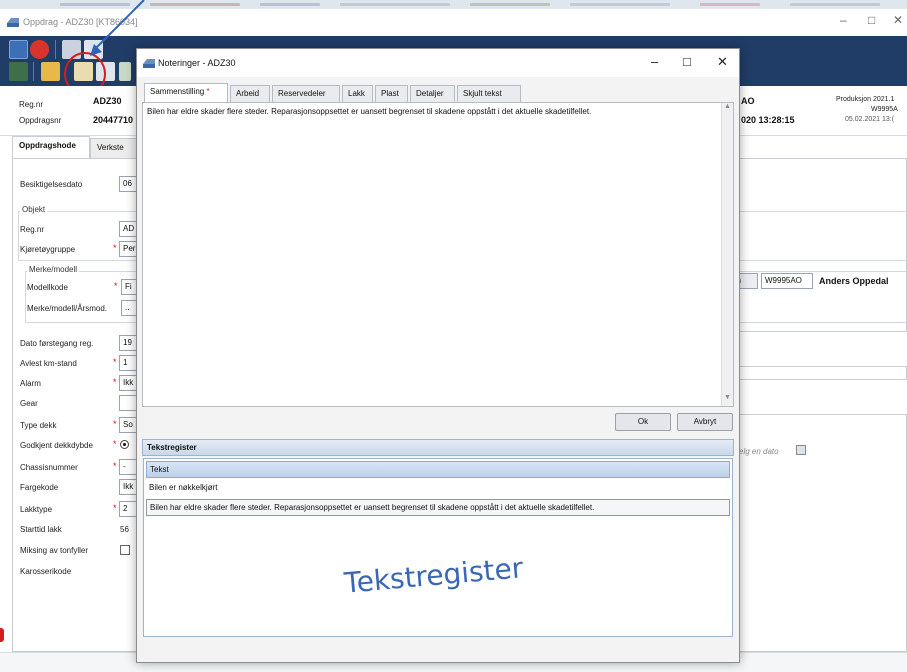 Image resolution: width=907 pixels, height=672 pixels. I want to click on lakktype-label: Lakktype, so click(36, 509).